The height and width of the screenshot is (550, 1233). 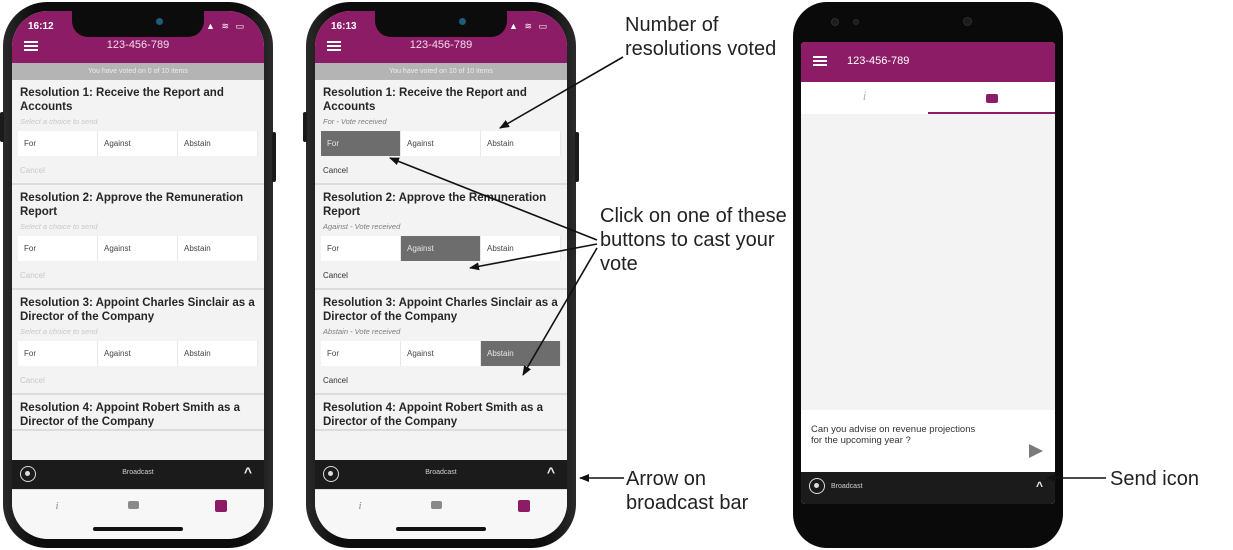 I want to click on resolution-status: Abstain - Vote received, so click(x=362, y=331).